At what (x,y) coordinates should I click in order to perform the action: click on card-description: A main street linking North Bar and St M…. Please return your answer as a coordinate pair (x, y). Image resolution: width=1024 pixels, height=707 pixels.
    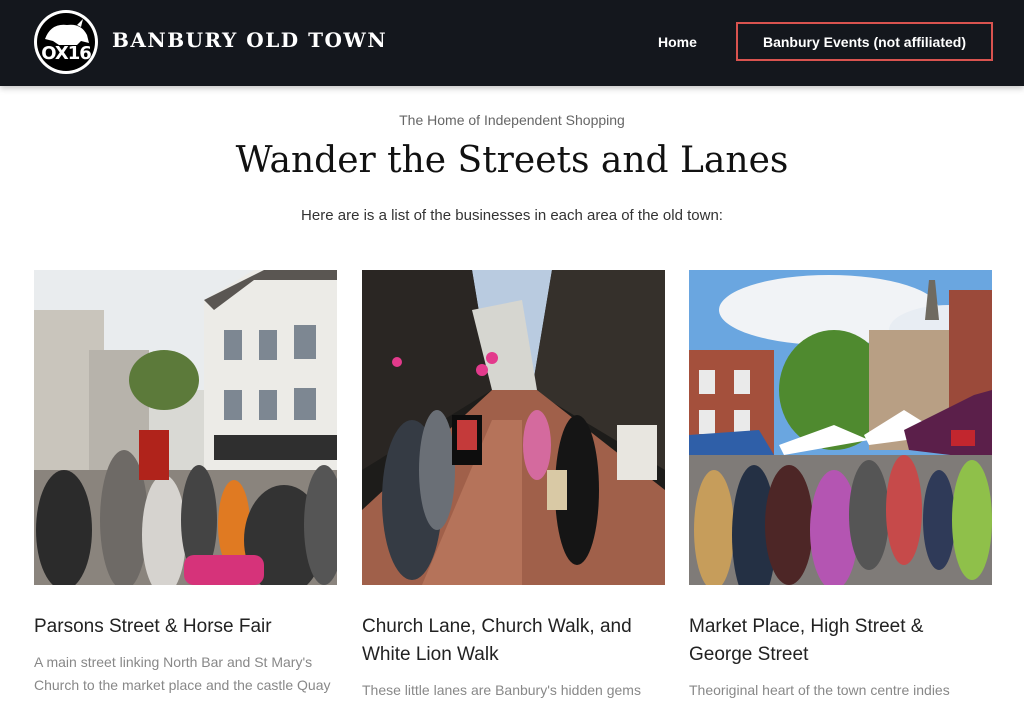
    Looking at the image, I should click on (182, 673).